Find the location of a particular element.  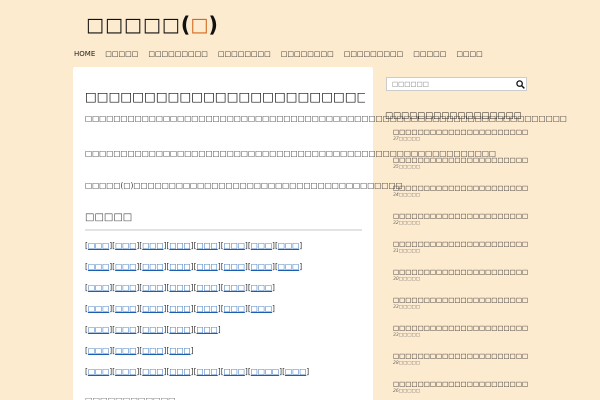

sidebar-post-date: 34□□□□□ is located at coordinates (406, 195).